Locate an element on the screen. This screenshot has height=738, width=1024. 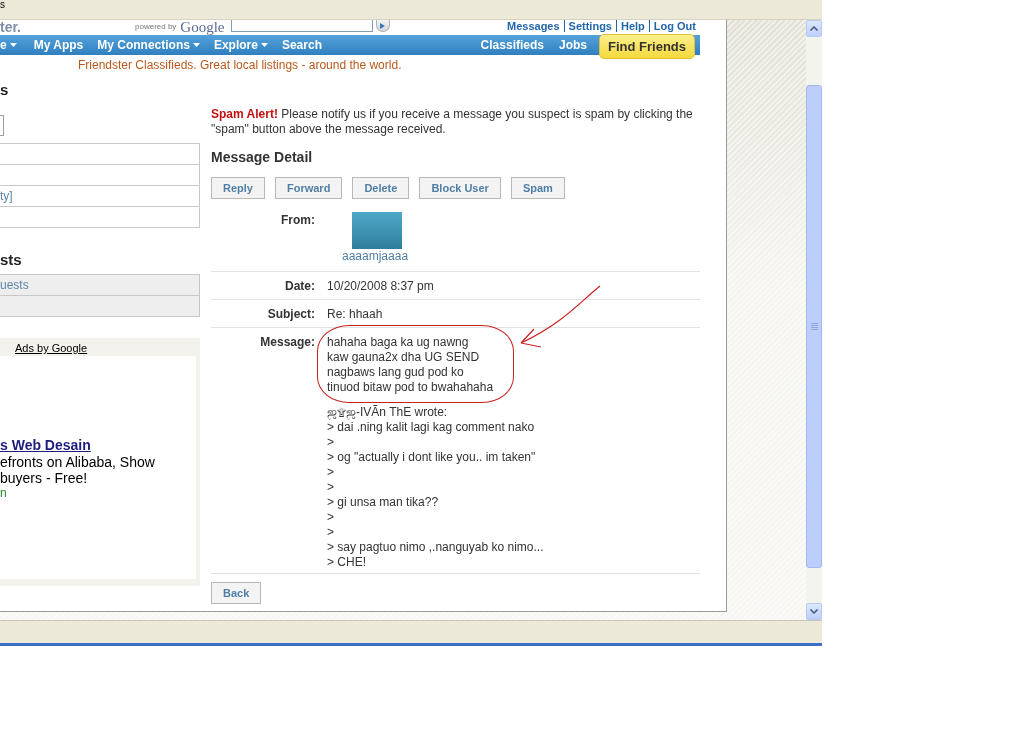
quoted-text: ஜ۩ஜ-IVÃn ThE wrote: > dai .ning kalit lagi kag comment nako > > og "actually i dont like you.. im taken" > > > gi unsa man tika?? > > > say pagtuo nimo ,.nanguyab ko nimo... > CHE! is located at coordinates (435, 487).